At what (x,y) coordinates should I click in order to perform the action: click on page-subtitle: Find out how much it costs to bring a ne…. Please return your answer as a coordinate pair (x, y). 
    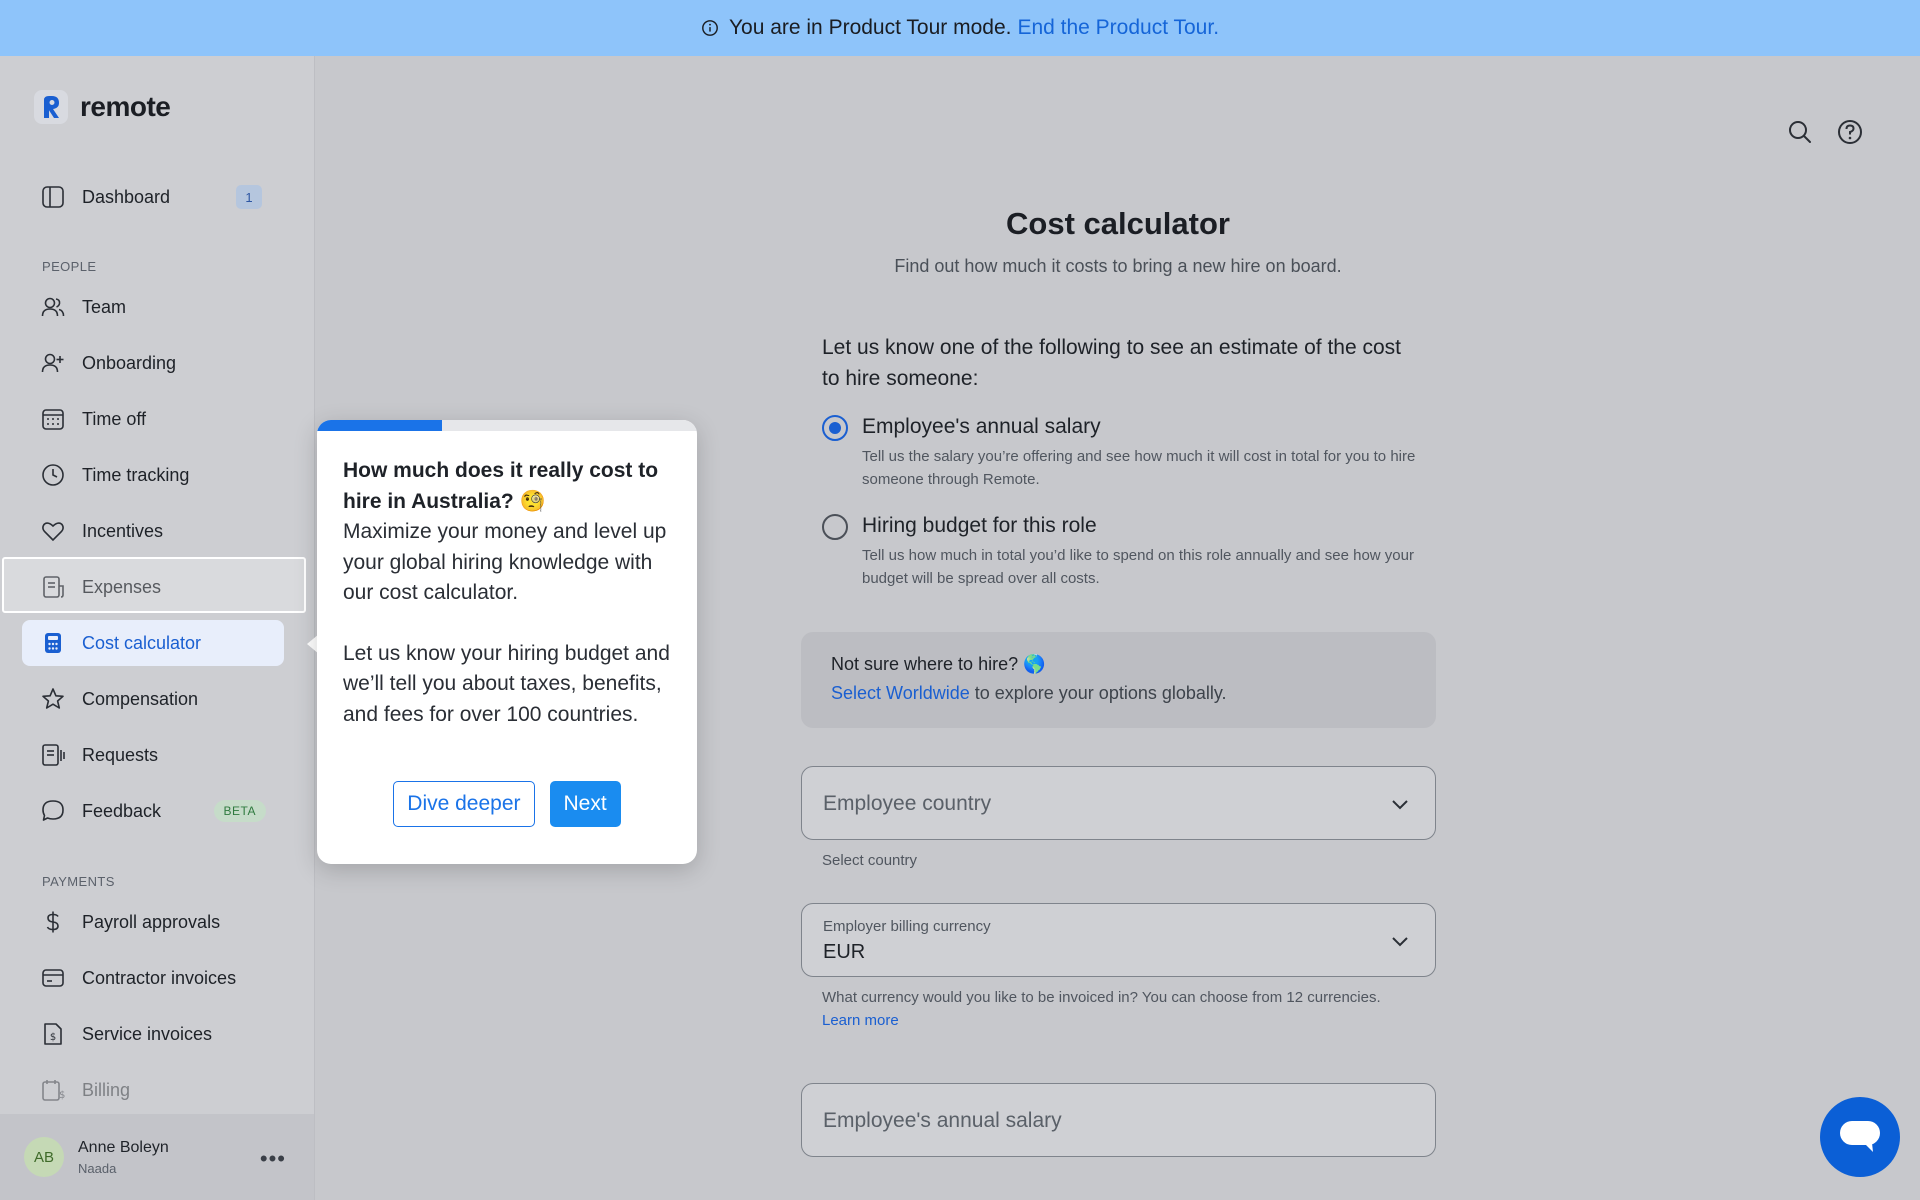
    Looking at the image, I should click on (1118, 266).